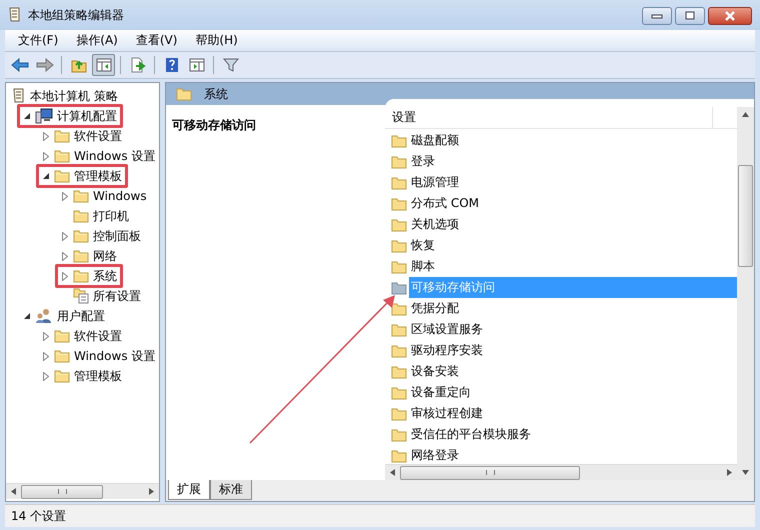 The image size is (760, 530). What do you see at coordinates (214, 125) in the screenshot?
I see `description-title: 可移动存储访问` at bounding box center [214, 125].